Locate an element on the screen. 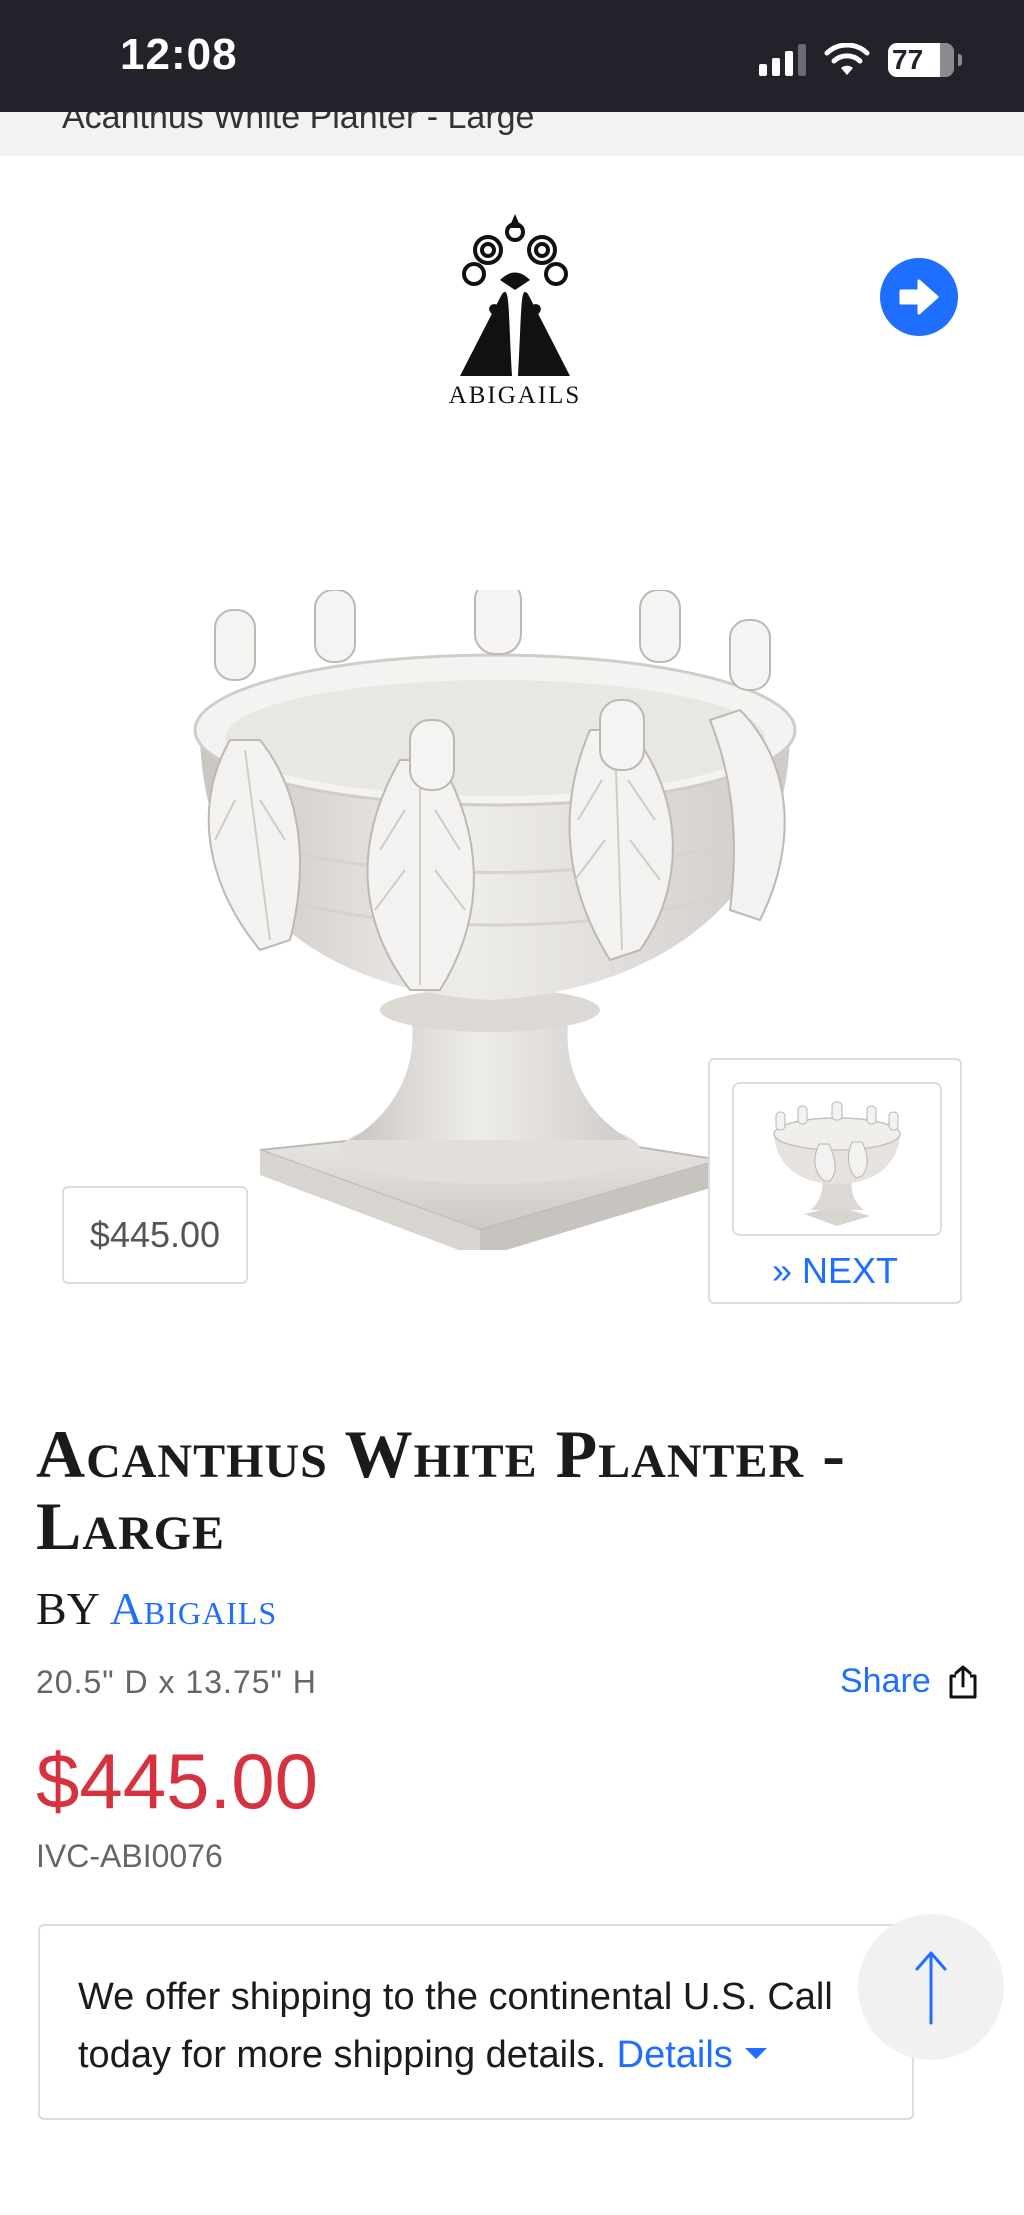  scroll-to-top-button is located at coordinates (931, 1987).